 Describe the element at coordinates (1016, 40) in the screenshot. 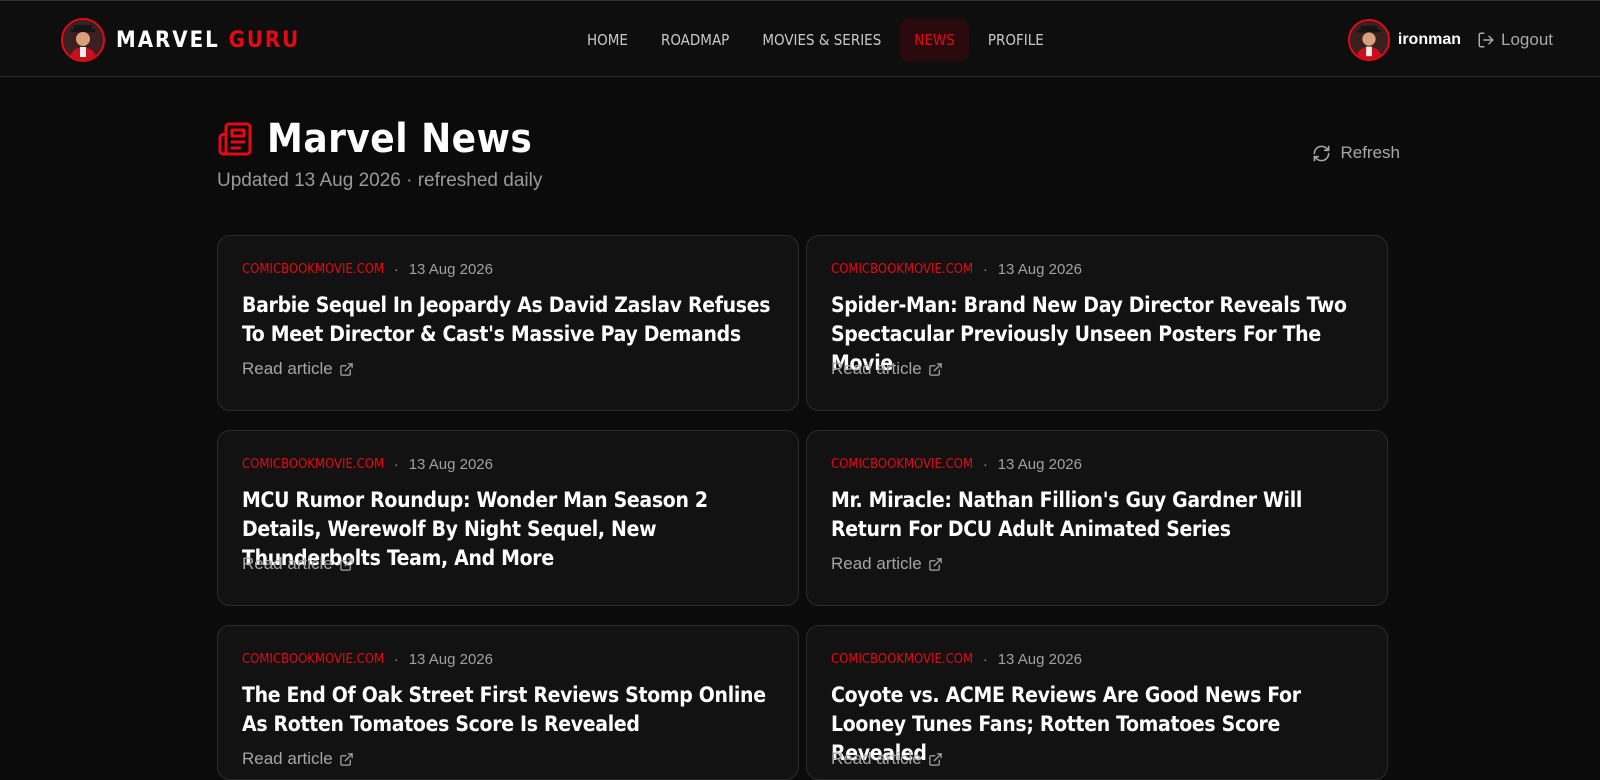

I see `nav-profile: PROFILE` at that location.